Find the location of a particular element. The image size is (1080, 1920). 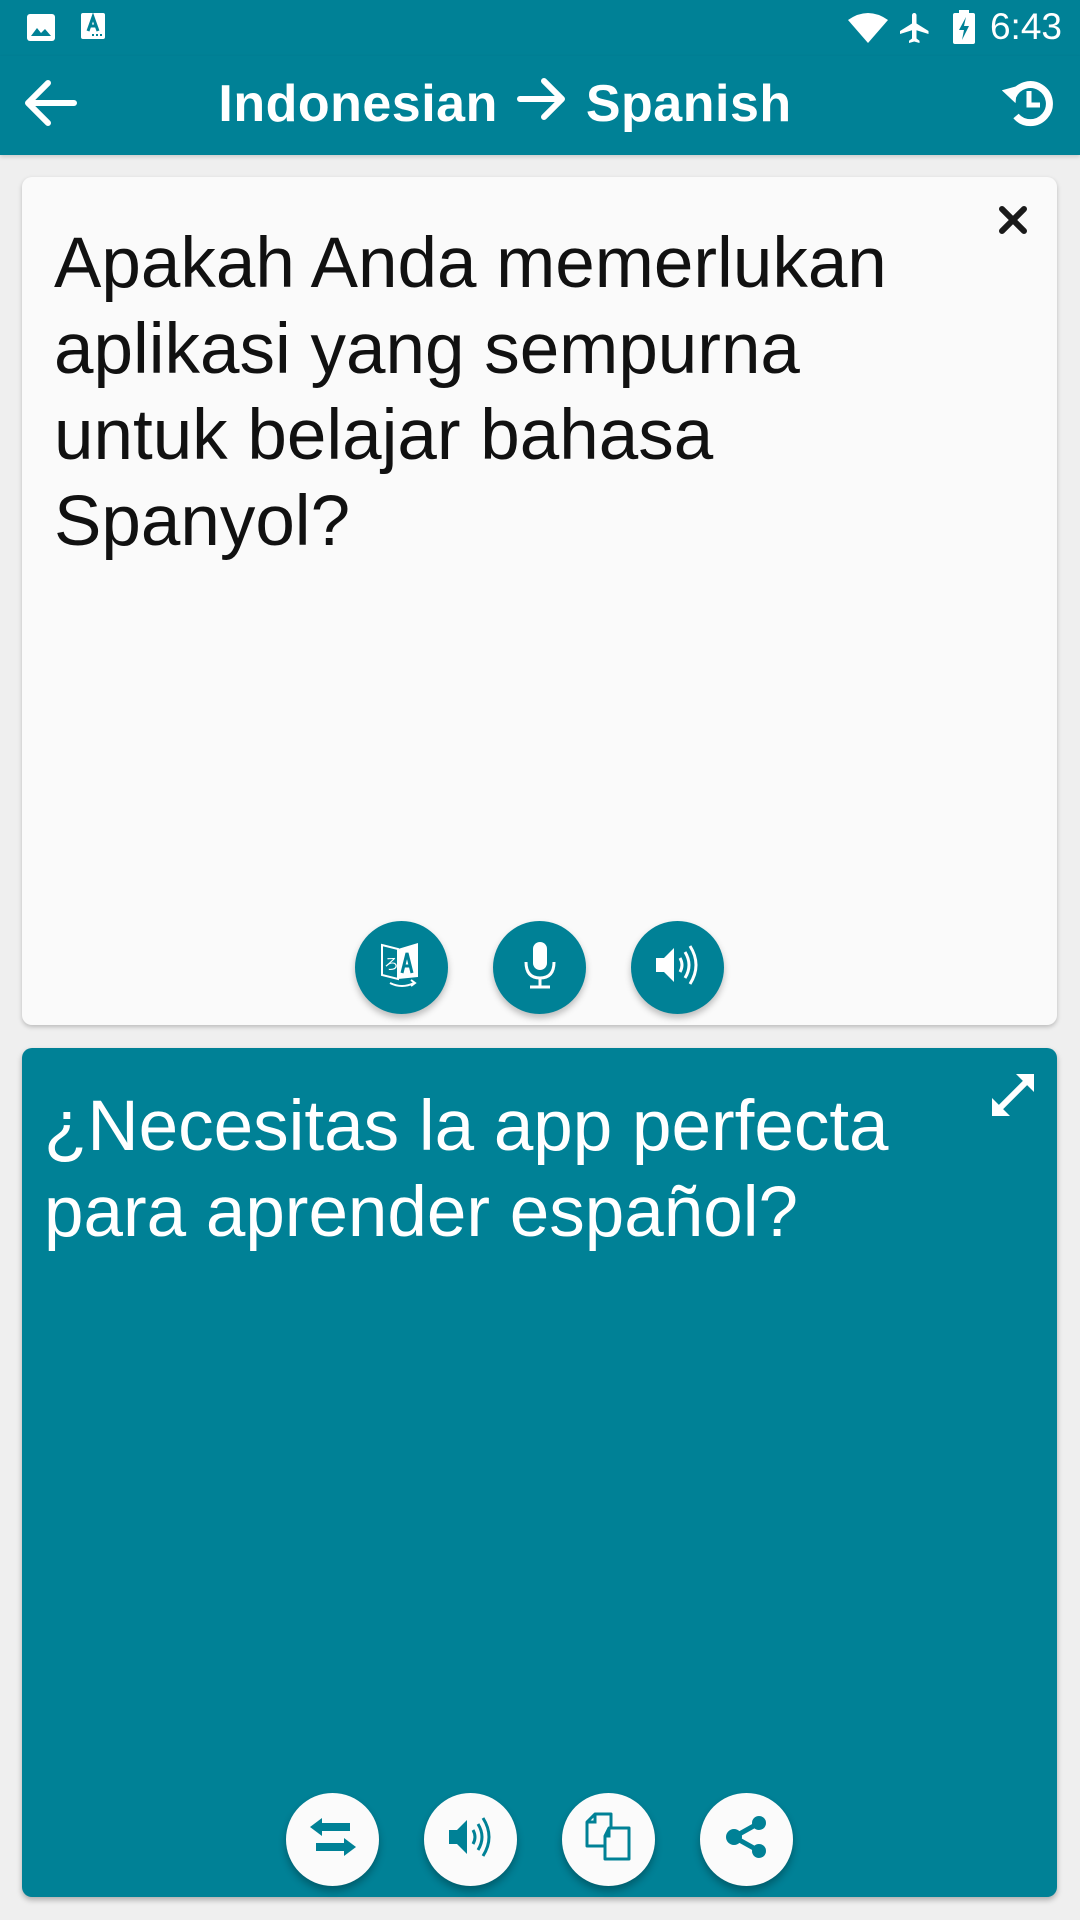

speak-output-button is located at coordinates (470, 1839).